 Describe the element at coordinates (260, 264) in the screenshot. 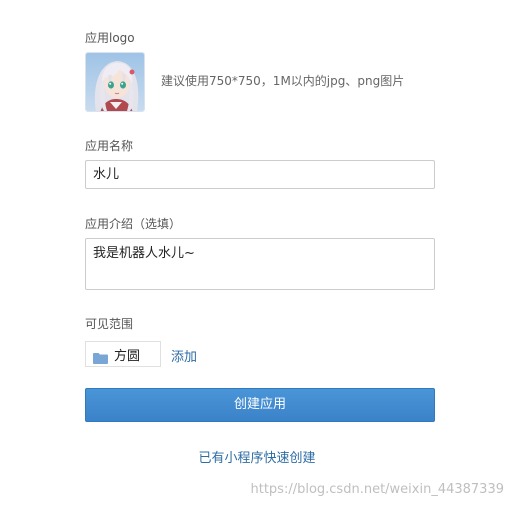

I see `app-intro-textarea: 我是机器人水儿~` at that location.